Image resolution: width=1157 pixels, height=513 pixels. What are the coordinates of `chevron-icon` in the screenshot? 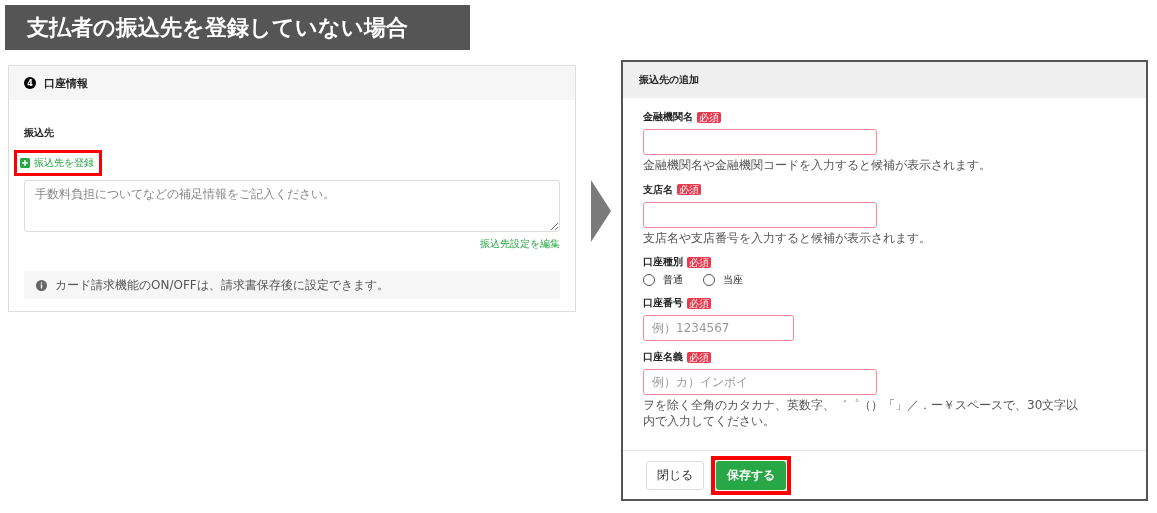 It's located at (601, 211).